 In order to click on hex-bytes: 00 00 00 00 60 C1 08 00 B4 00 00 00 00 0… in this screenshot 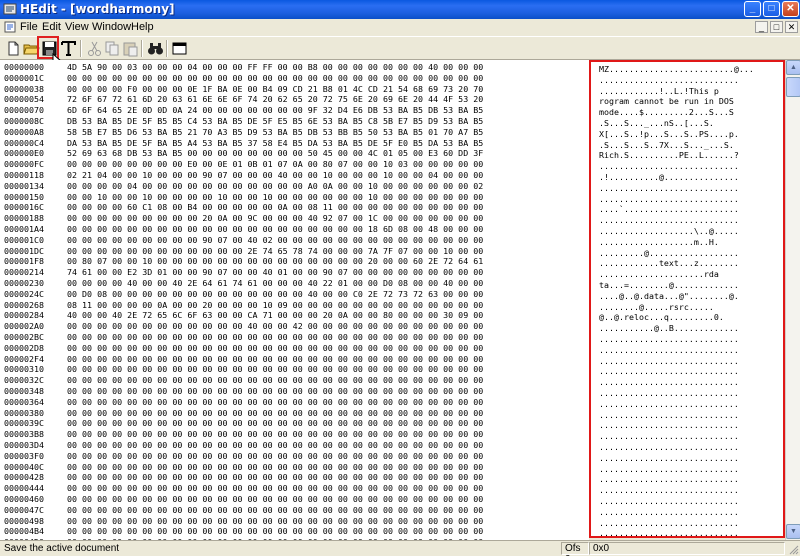, I will do `click(275, 207)`.